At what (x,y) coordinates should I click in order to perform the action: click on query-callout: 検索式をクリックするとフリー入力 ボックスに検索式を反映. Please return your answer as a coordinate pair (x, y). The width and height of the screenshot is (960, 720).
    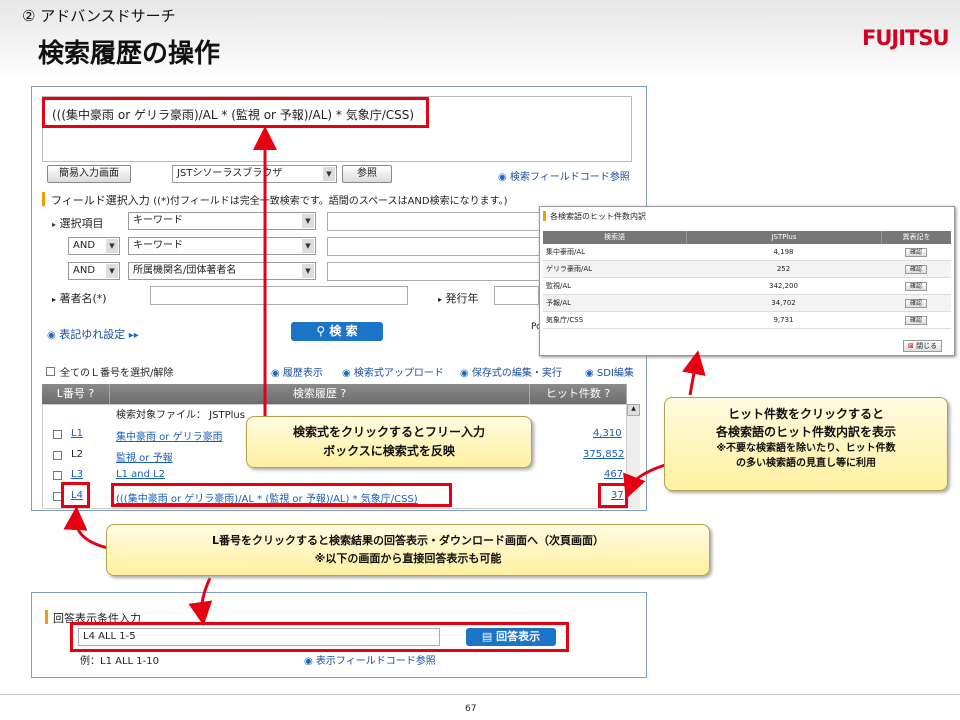
    Looking at the image, I should click on (389, 442).